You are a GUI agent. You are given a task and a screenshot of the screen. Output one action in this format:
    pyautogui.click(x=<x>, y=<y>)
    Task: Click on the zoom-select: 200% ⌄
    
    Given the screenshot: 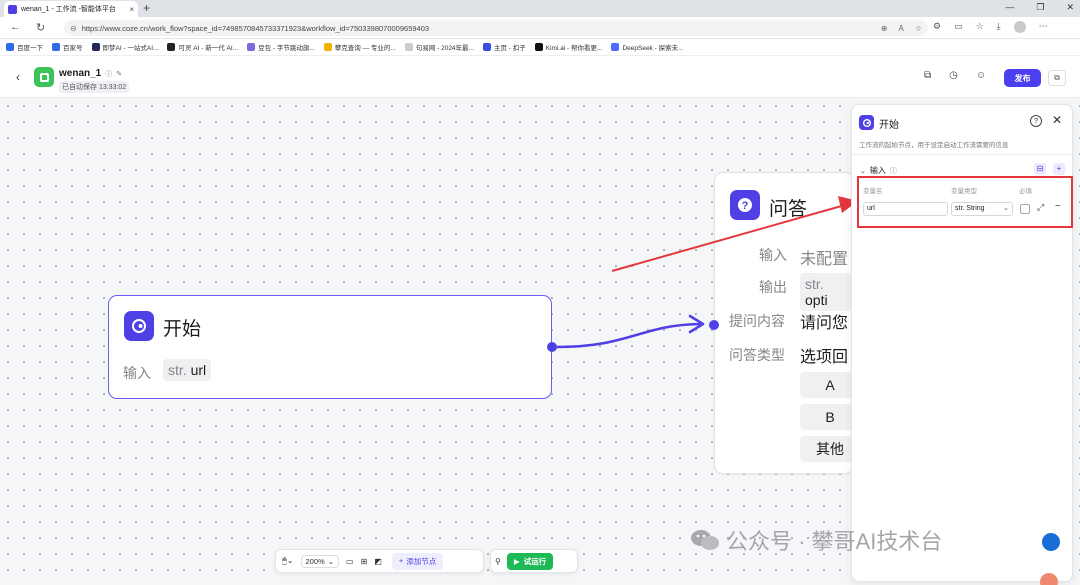 What is the action you would take?
    pyautogui.click(x=319, y=561)
    